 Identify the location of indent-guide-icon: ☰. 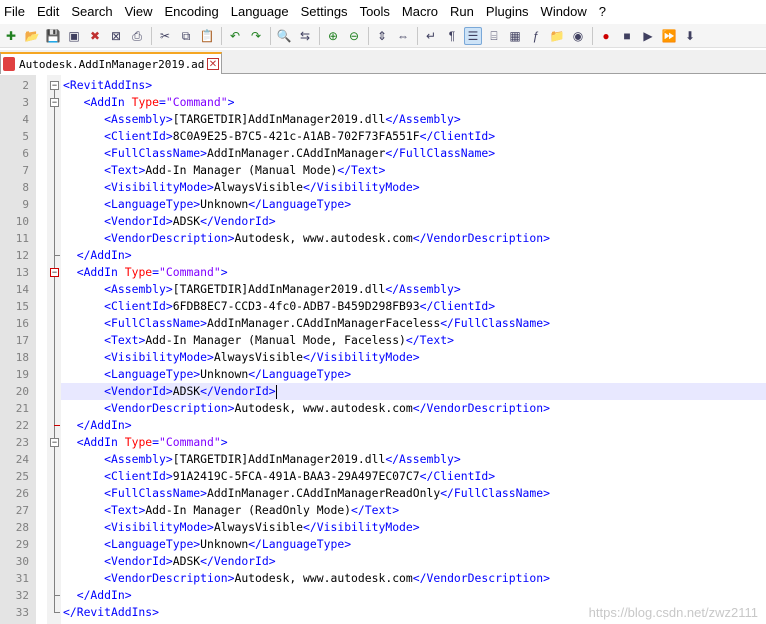
(473, 35).